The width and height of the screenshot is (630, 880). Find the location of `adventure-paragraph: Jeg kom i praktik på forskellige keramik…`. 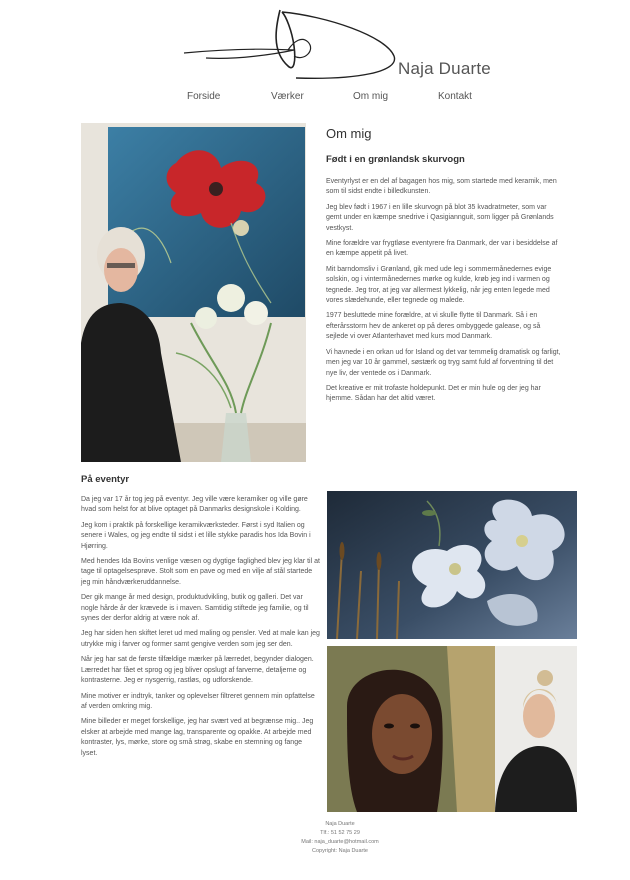

adventure-paragraph: Jeg kom i praktik på forskellige keramik… is located at coordinates (196, 535).